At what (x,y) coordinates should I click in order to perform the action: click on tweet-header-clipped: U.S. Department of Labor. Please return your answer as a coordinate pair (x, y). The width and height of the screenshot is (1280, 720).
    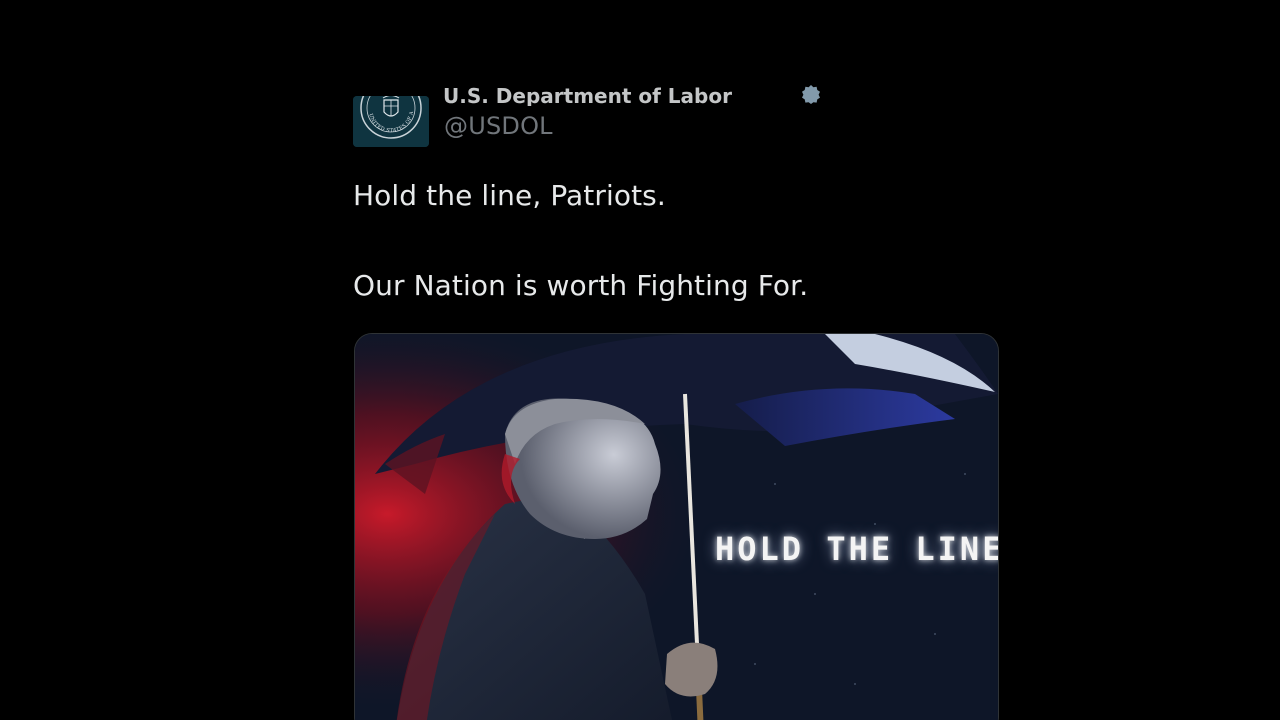
    Looking at the image, I should click on (643, 93).